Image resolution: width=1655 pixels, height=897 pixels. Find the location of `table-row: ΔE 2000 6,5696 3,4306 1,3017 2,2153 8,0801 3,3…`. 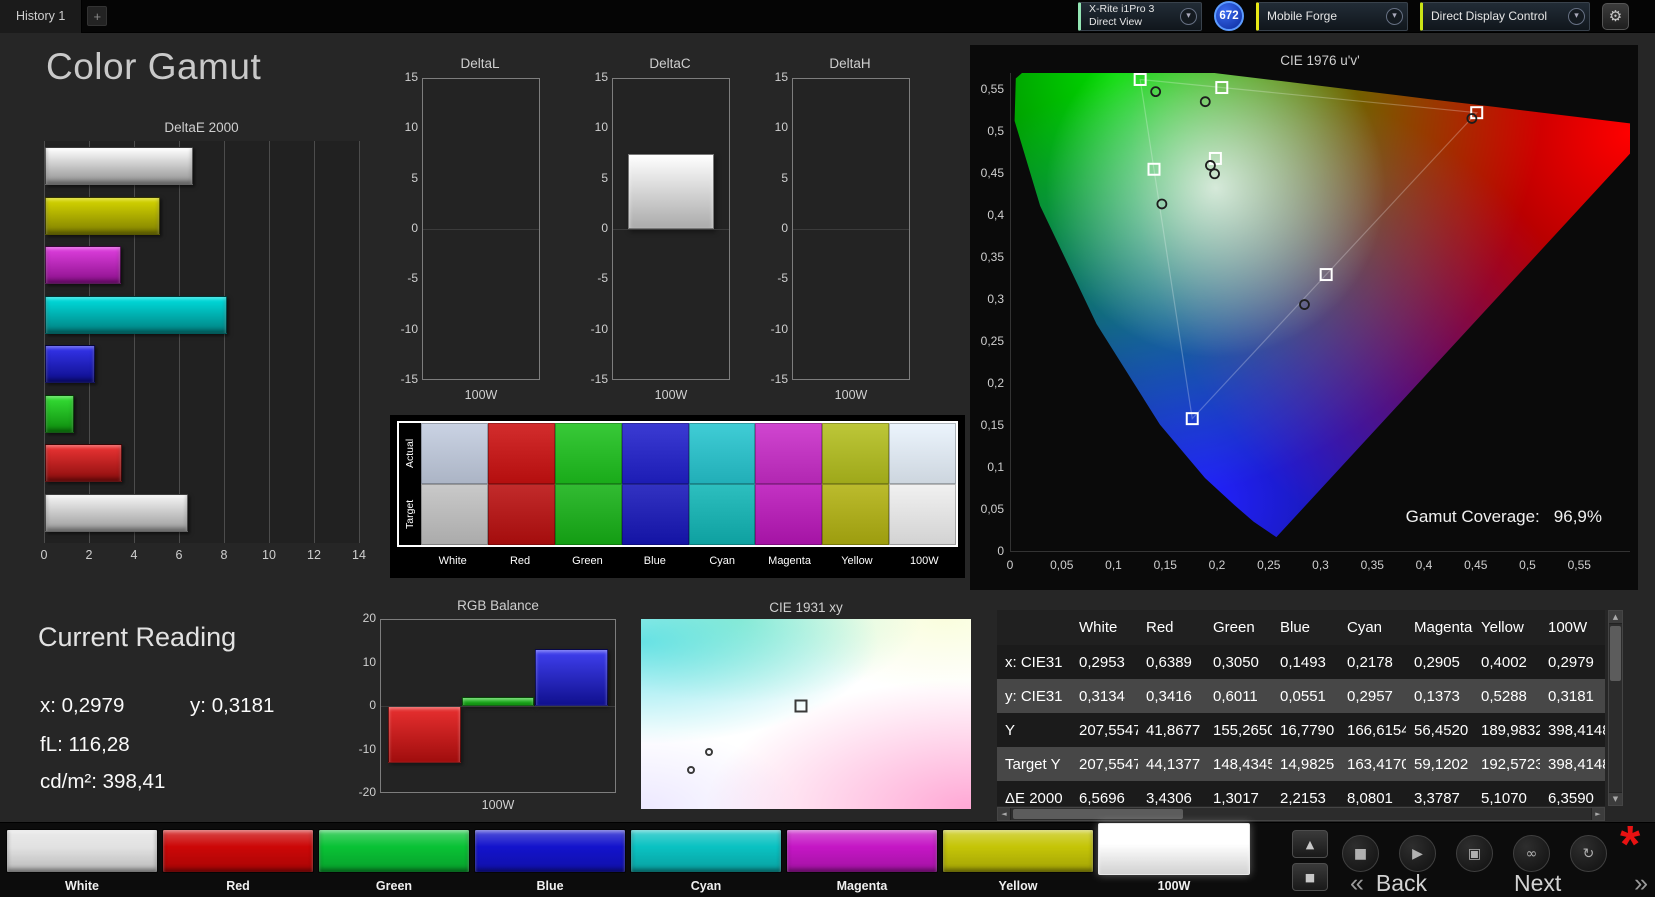

table-row: ΔE 2000 6,5696 3,4306 1,3017 2,2153 8,0801 3,3… is located at coordinates (1301, 793).